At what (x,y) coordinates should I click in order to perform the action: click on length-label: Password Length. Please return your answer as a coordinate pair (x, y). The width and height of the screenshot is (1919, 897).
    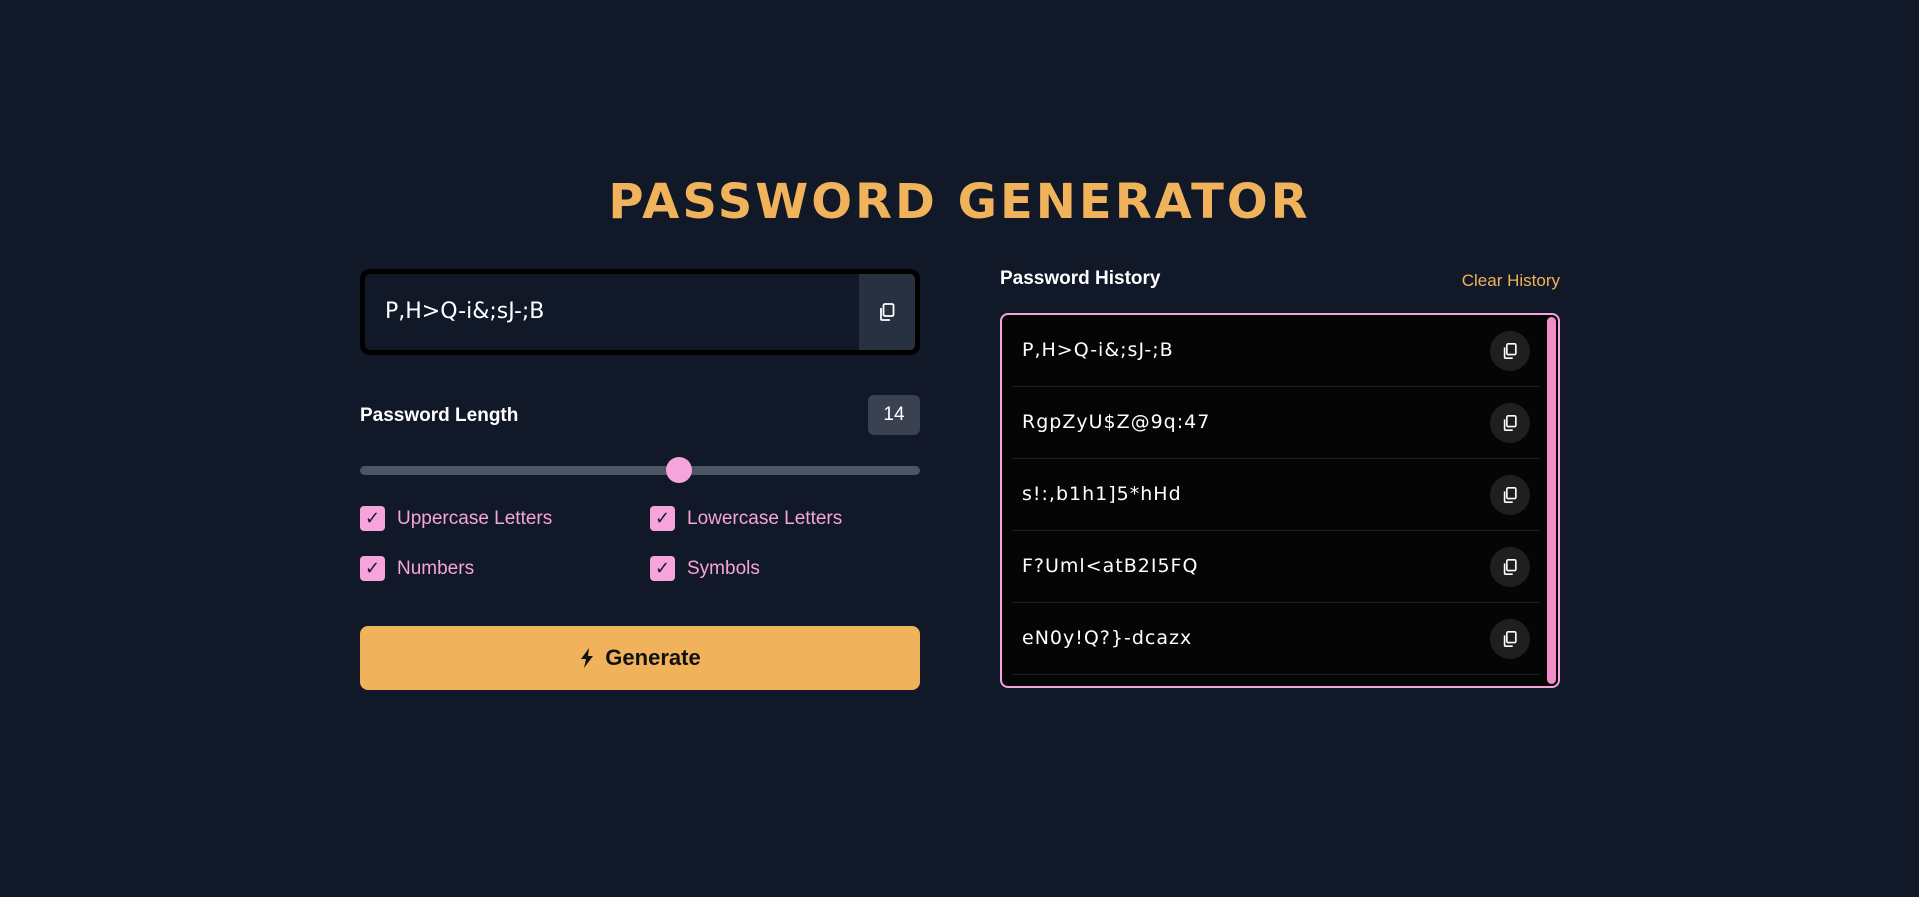
    Looking at the image, I should click on (439, 415).